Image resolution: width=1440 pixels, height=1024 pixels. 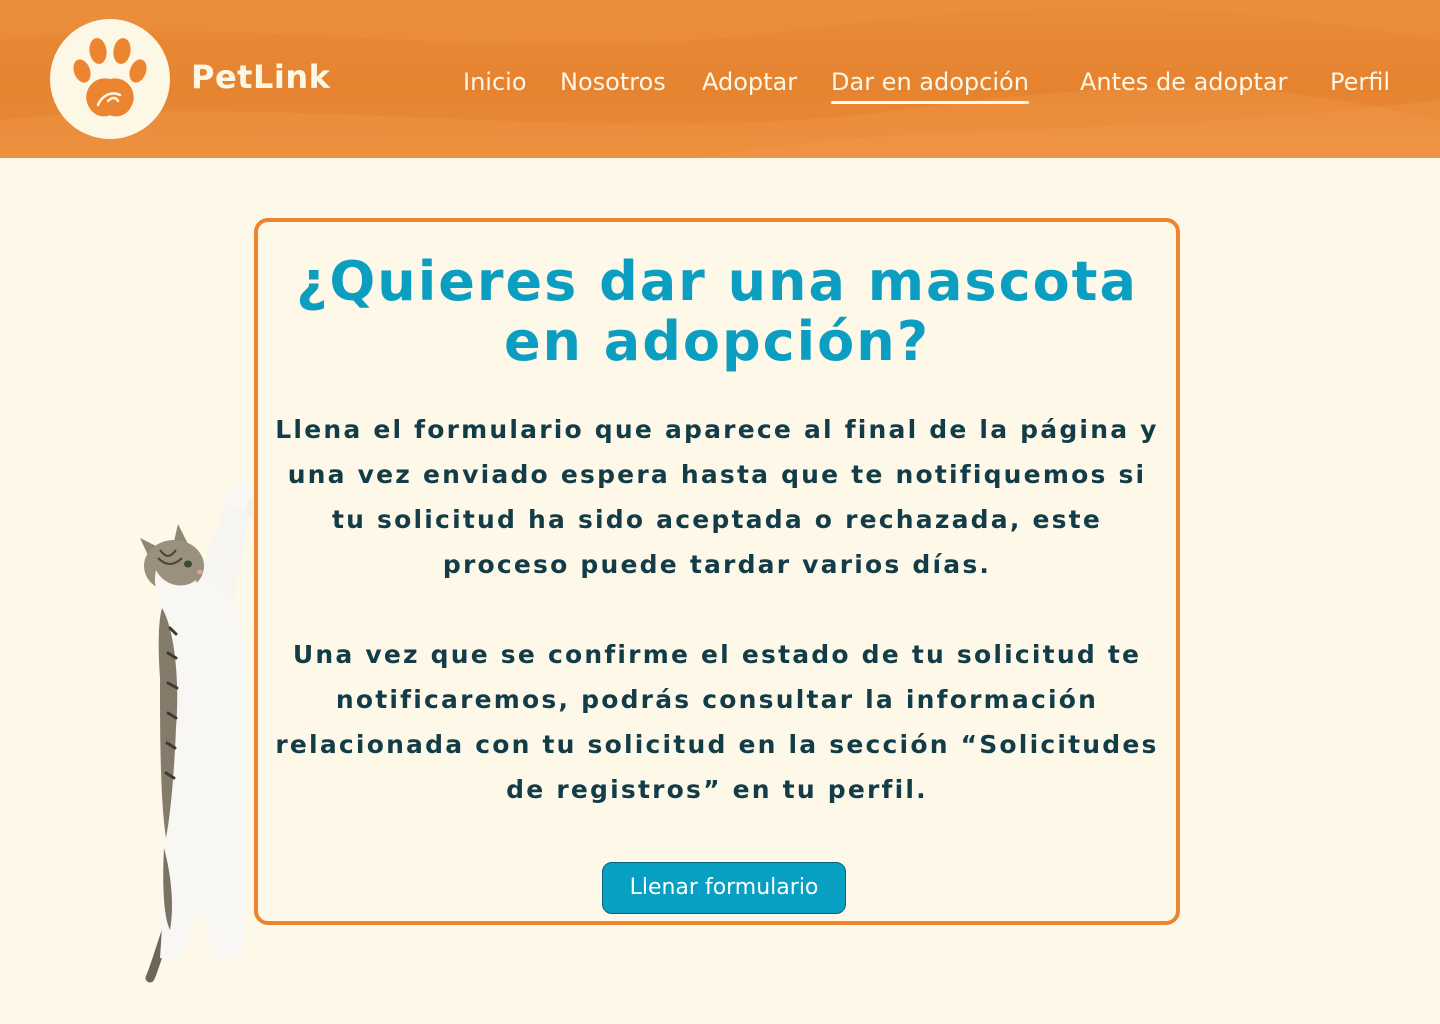 I want to click on logo, so click(x=110, y=79).